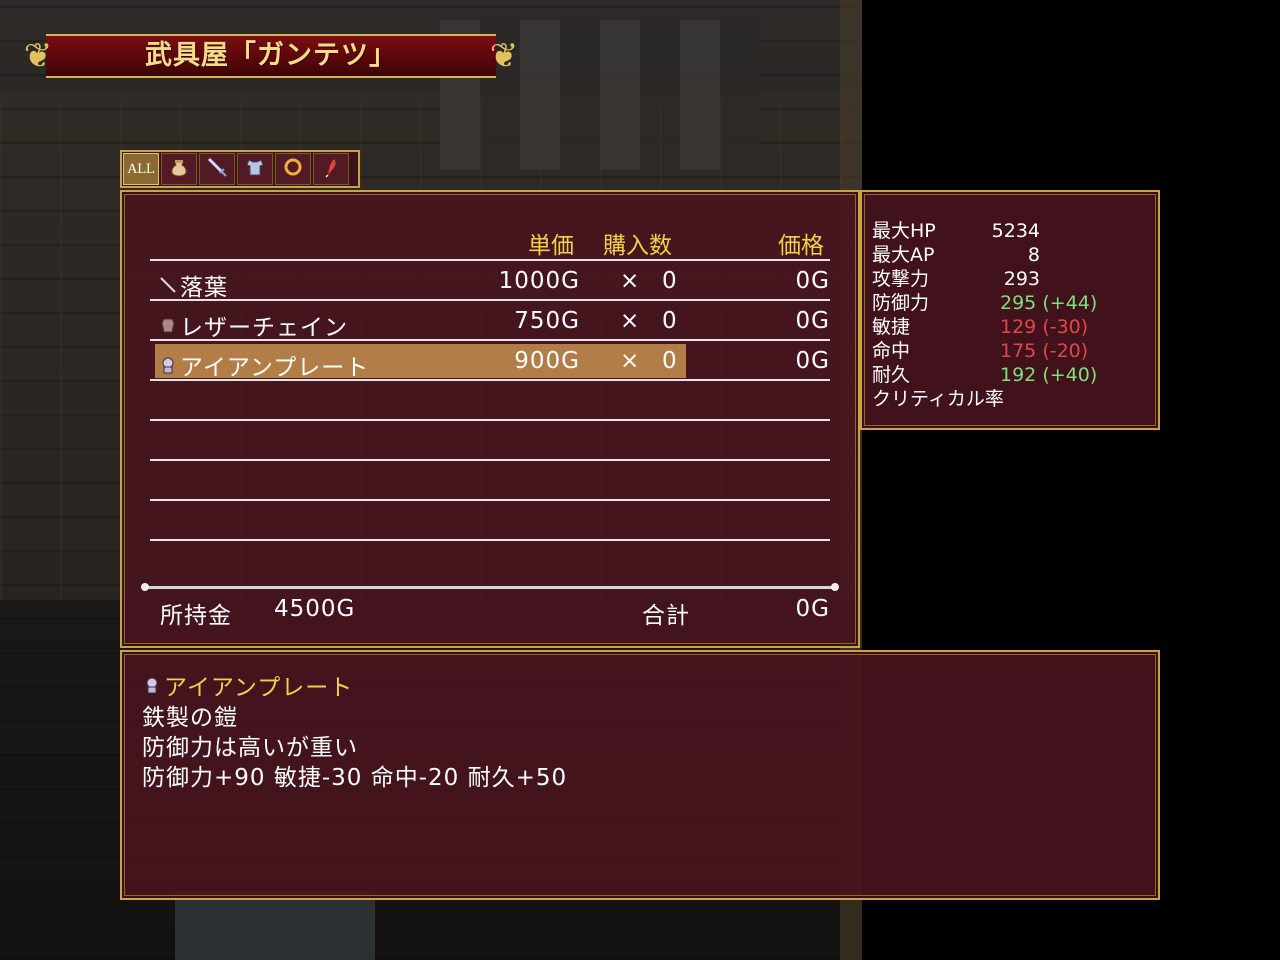 The image size is (1280, 960). What do you see at coordinates (801, 246) in the screenshot?
I see `header-price: 価格` at bounding box center [801, 246].